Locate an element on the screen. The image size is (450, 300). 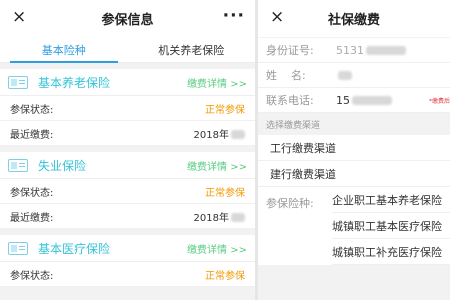
nav-bar: × 社保缴费 is located at coordinates (354, 18).